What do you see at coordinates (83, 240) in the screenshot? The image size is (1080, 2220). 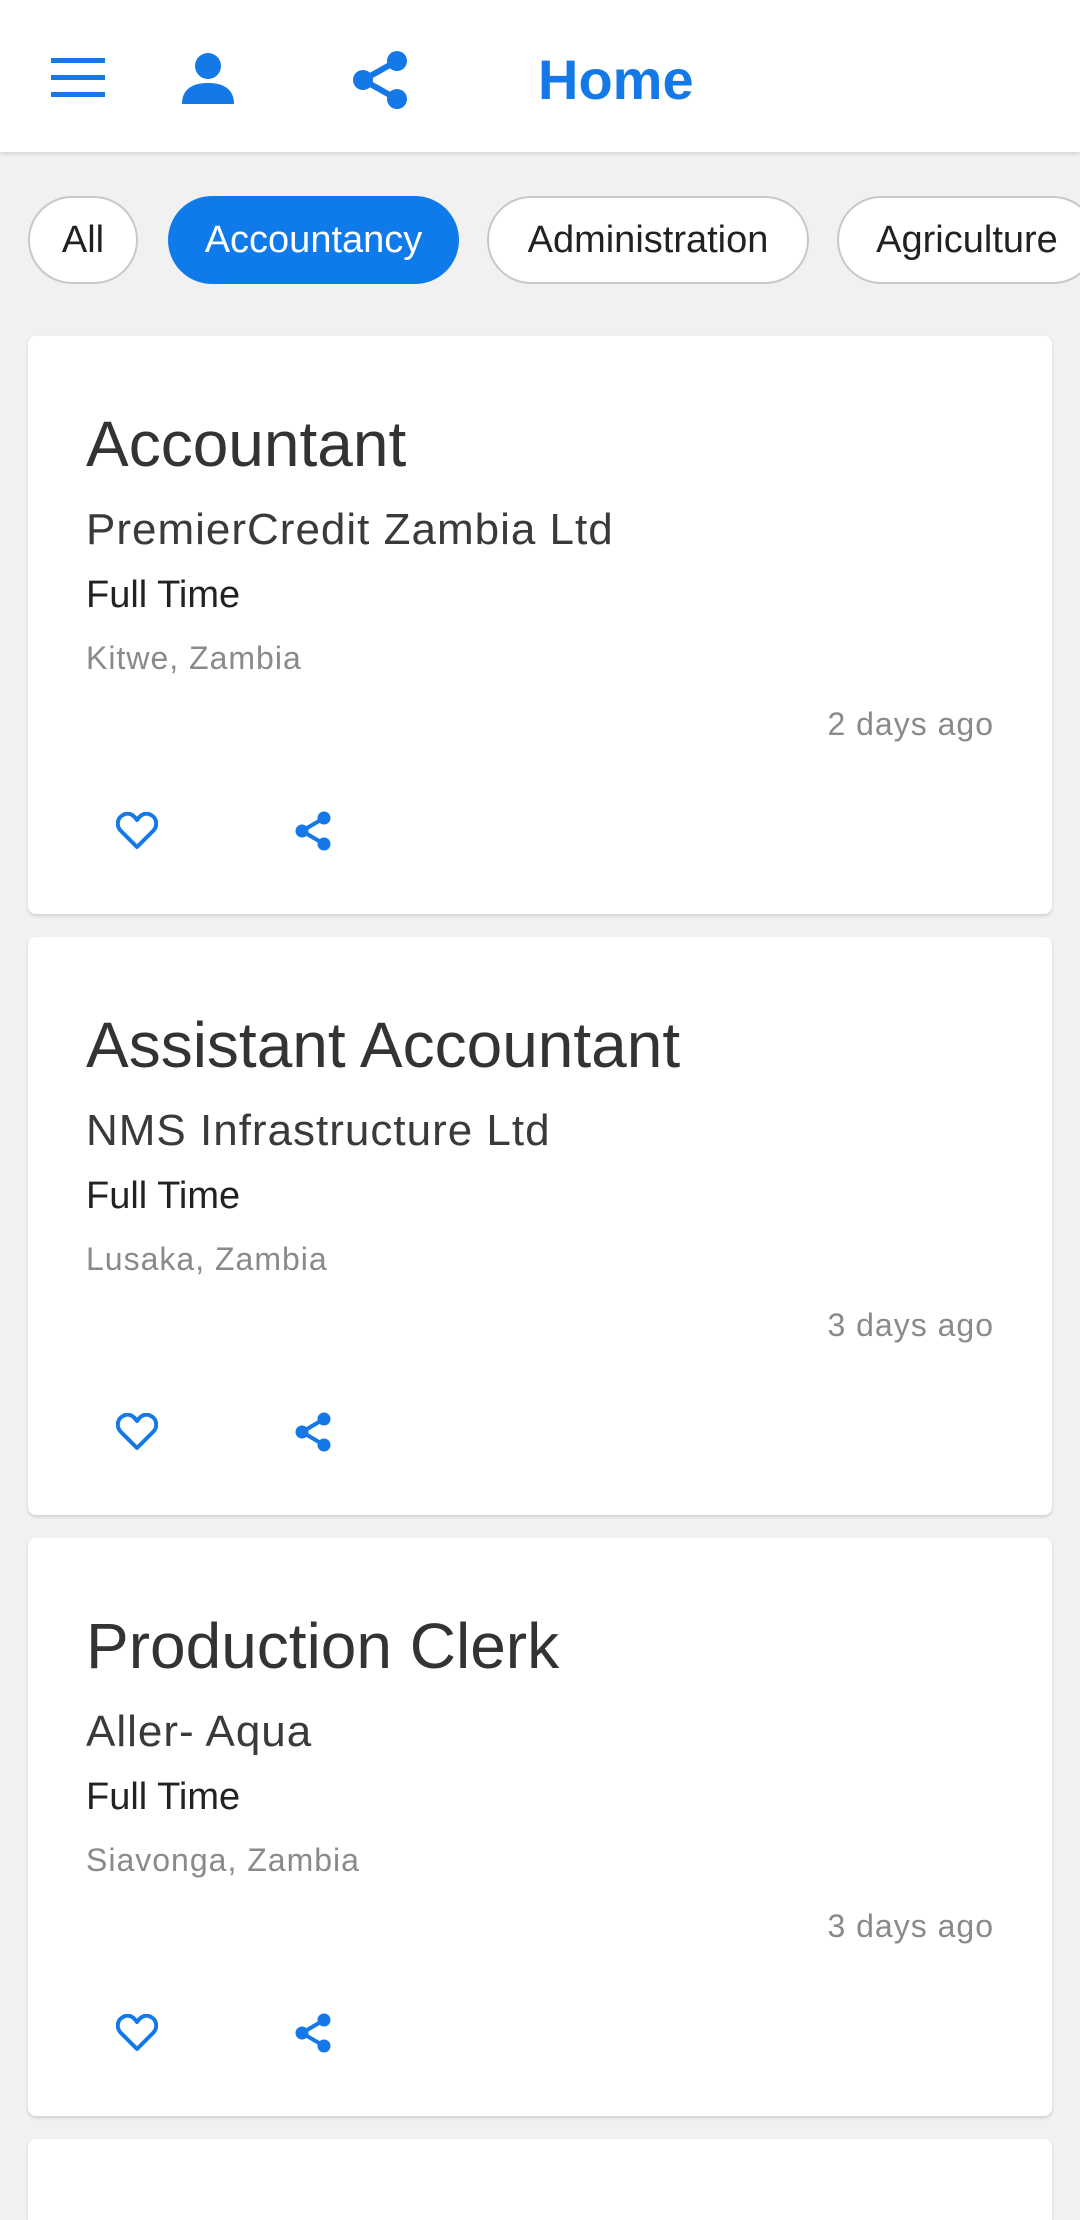 I see `chip-all: All` at bounding box center [83, 240].